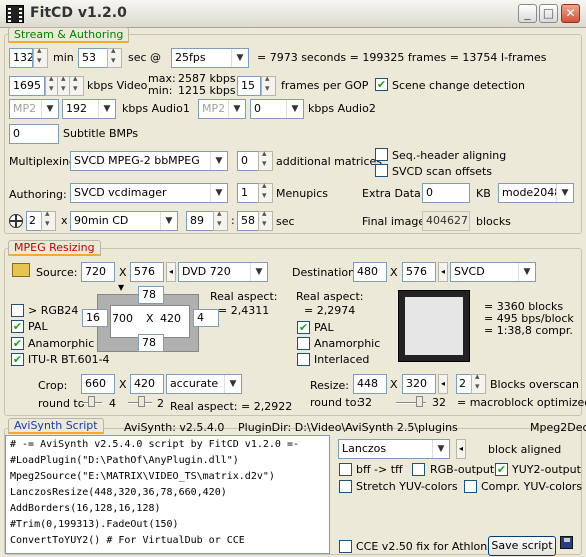 This screenshot has height=557, width=586. What do you see at coordinates (370, 384) in the screenshot?
I see `resize-width-field: 448` at bounding box center [370, 384].